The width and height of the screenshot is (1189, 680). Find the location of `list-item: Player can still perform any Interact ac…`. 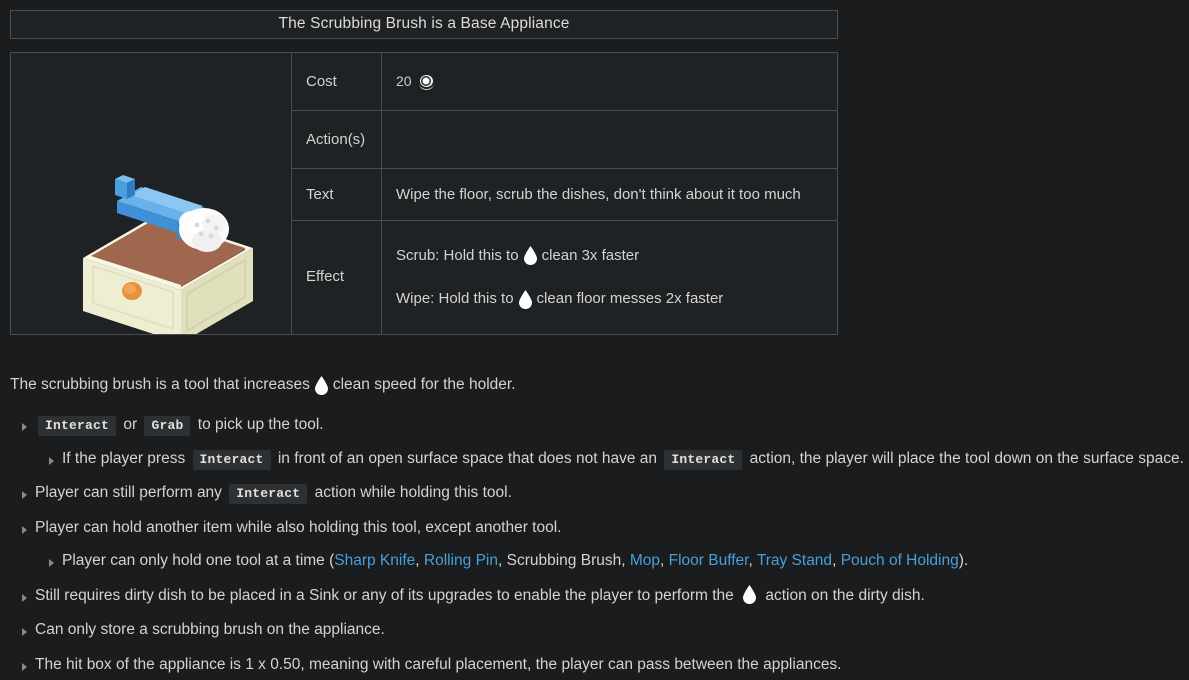

list-item: Player can still perform any Interact ac… is located at coordinates (597, 493).